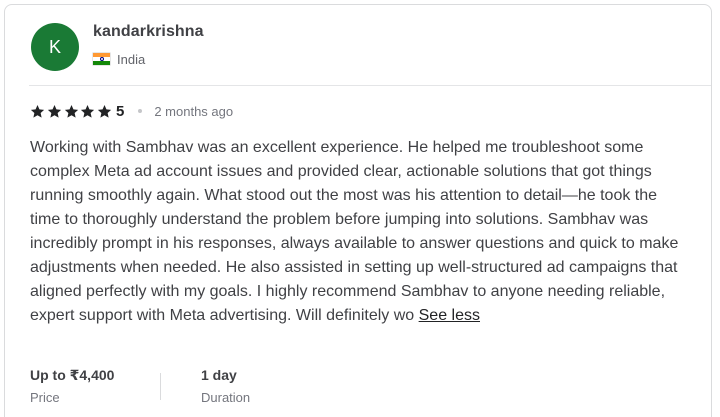 This screenshot has height=417, width=720. Describe the element at coordinates (370, 85) in the screenshot. I see `divider` at that location.